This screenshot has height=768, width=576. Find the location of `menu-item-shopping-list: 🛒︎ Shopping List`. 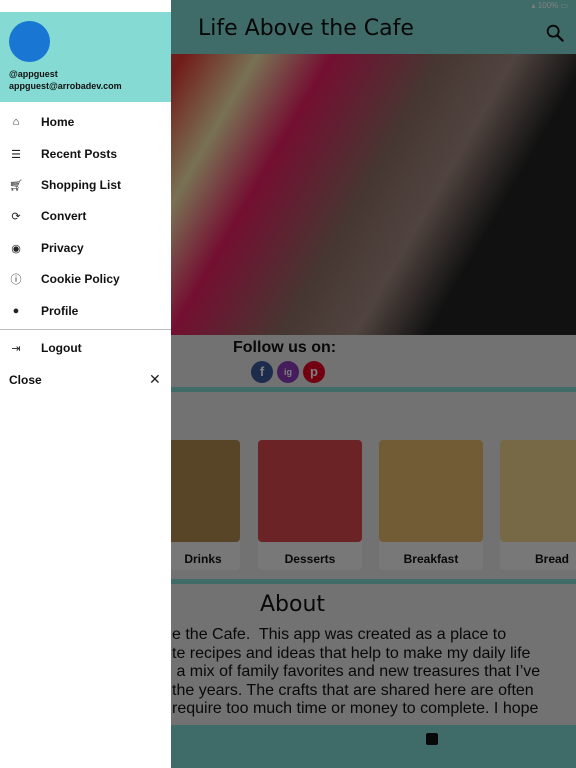

menu-item-shopping-list: 🛒︎ Shopping List is located at coordinates (85, 185).